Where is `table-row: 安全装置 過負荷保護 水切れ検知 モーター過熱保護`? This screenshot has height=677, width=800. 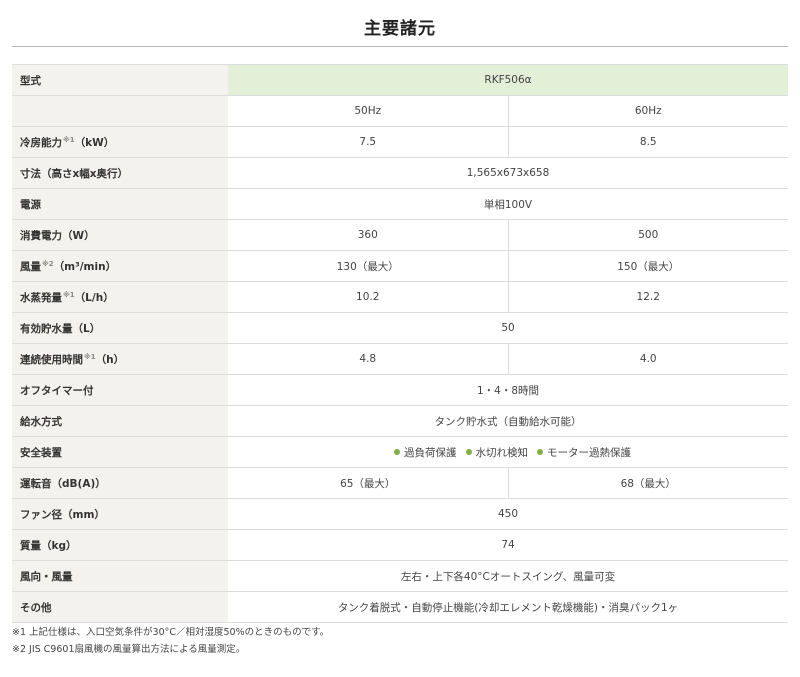
table-row: 安全装置 過負荷保護 水切れ検知 モーター過熱保護 is located at coordinates (400, 452).